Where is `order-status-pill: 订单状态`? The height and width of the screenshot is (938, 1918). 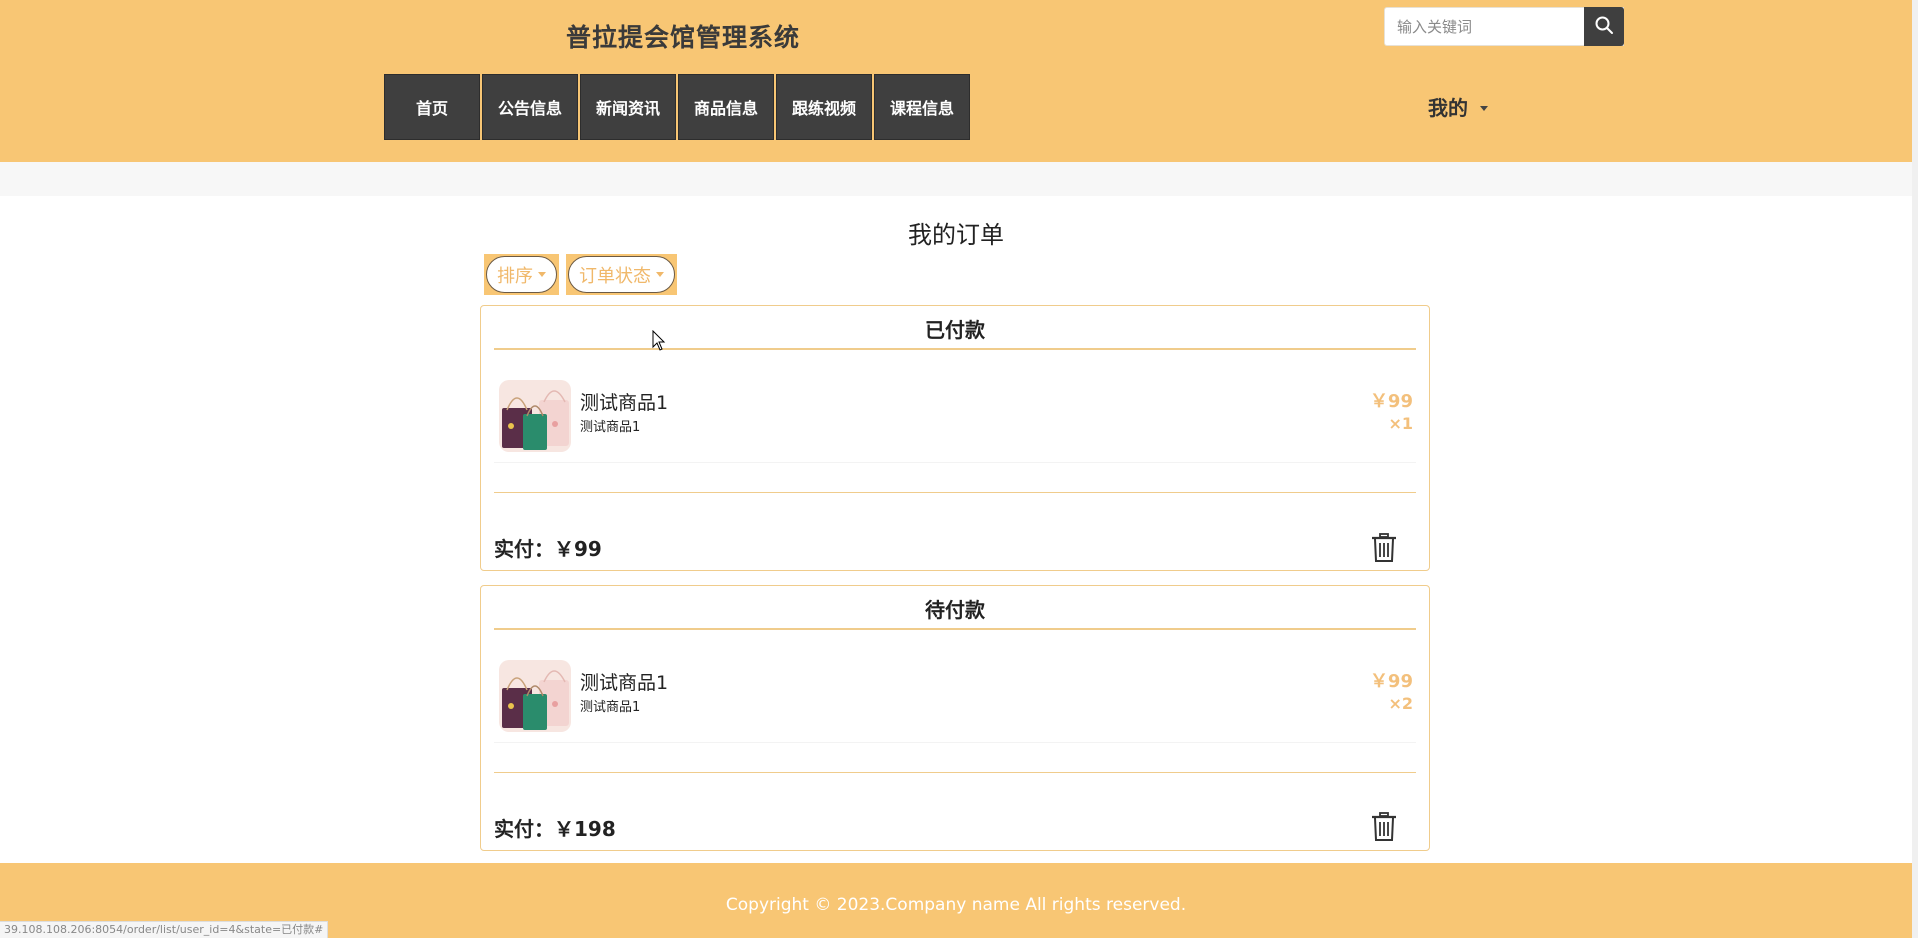
order-status-pill: 订单状态 is located at coordinates (621, 274).